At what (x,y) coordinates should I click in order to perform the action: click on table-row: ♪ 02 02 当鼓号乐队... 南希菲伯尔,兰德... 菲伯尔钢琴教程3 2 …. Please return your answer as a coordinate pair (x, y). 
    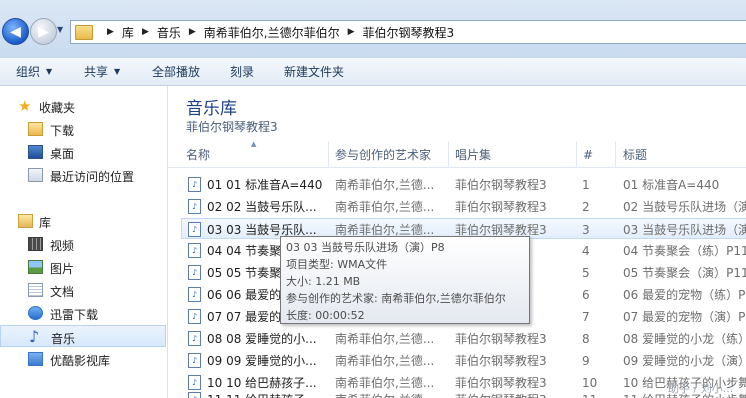
    Looking at the image, I should click on (464, 206).